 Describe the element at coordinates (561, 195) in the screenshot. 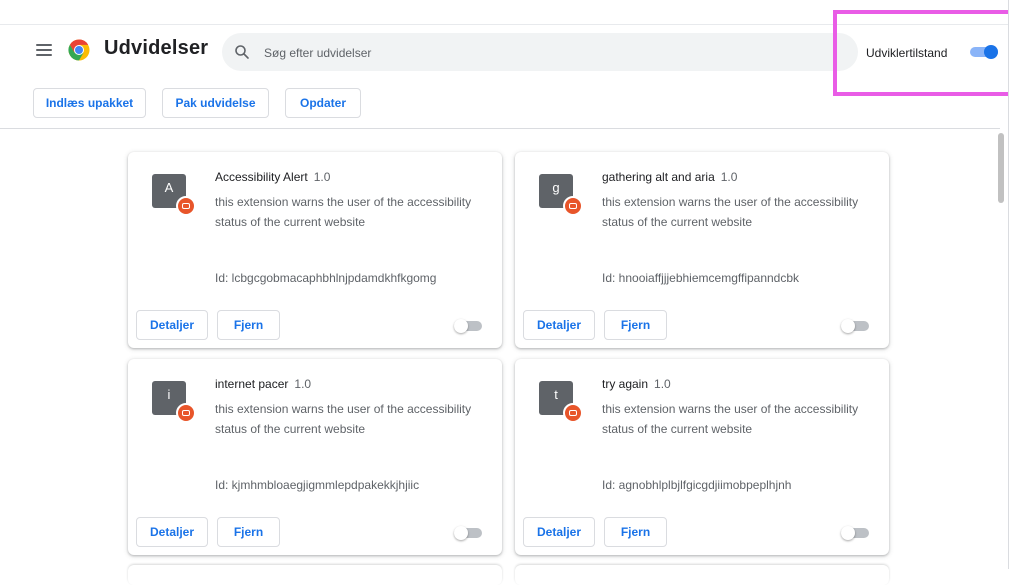

I see `extension-icon: g` at that location.